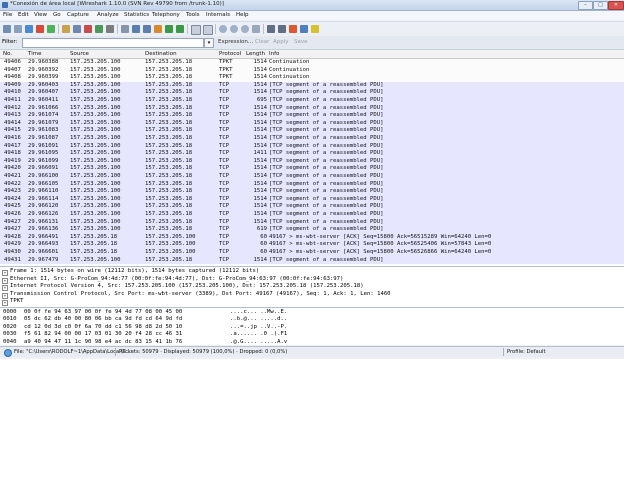 The height and width of the screenshot is (500, 624). I want to click on packet-number: 49421, so click(12, 176).